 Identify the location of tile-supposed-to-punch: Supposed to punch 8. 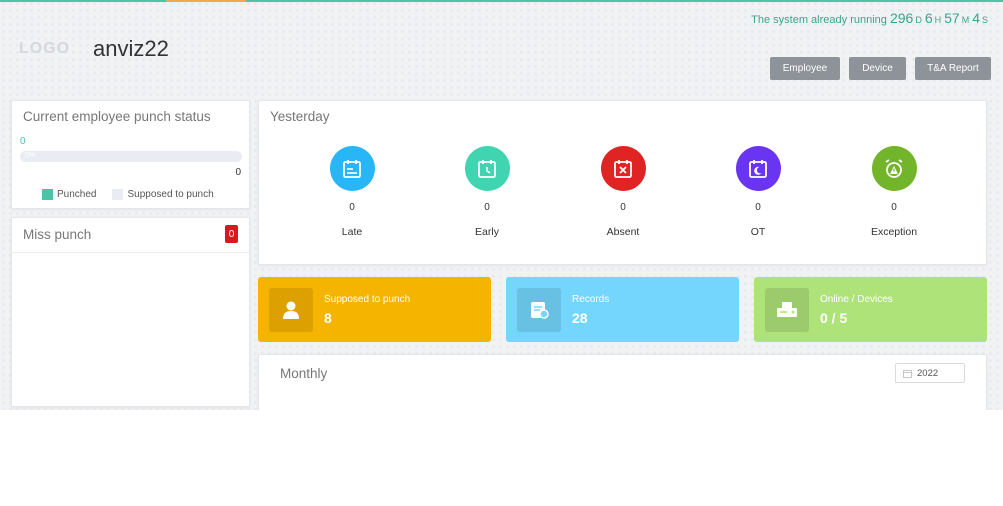
(374, 309).